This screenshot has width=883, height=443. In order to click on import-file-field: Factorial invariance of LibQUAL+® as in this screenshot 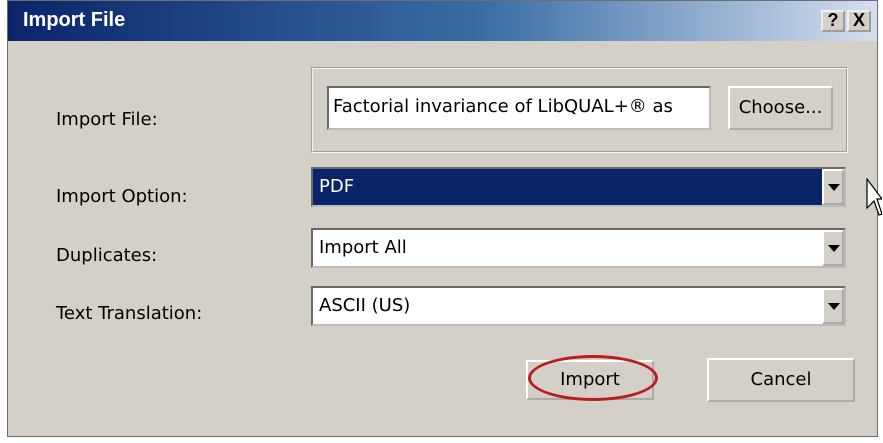, I will do `click(519, 108)`.